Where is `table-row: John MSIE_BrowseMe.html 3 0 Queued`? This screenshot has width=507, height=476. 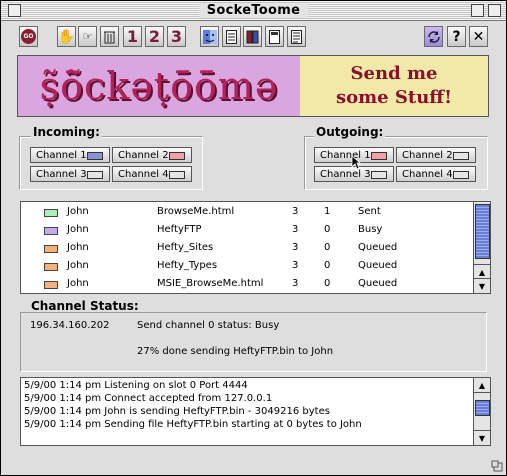 table-row: John MSIE_BrowseMe.html 3 0 Queued is located at coordinates (247, 284).